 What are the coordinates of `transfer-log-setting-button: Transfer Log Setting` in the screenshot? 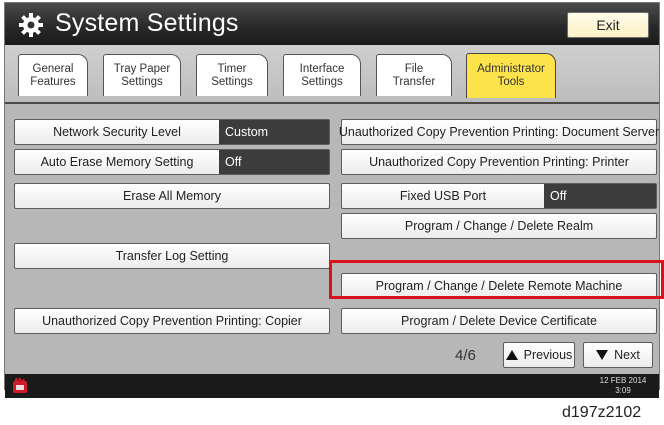 It's located at (172, 256).